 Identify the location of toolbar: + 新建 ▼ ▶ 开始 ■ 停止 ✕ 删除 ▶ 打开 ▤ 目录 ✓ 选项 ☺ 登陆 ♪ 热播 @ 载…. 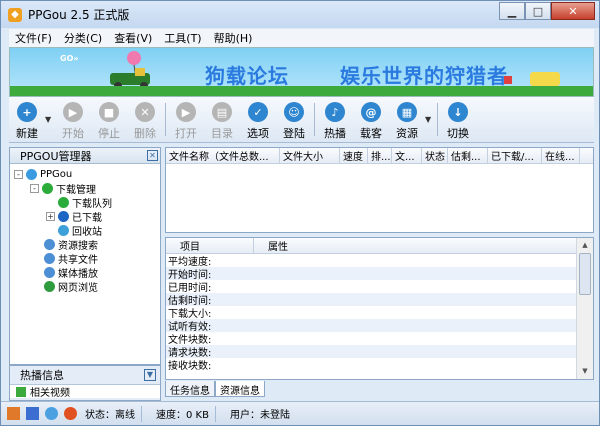
(301, 120).